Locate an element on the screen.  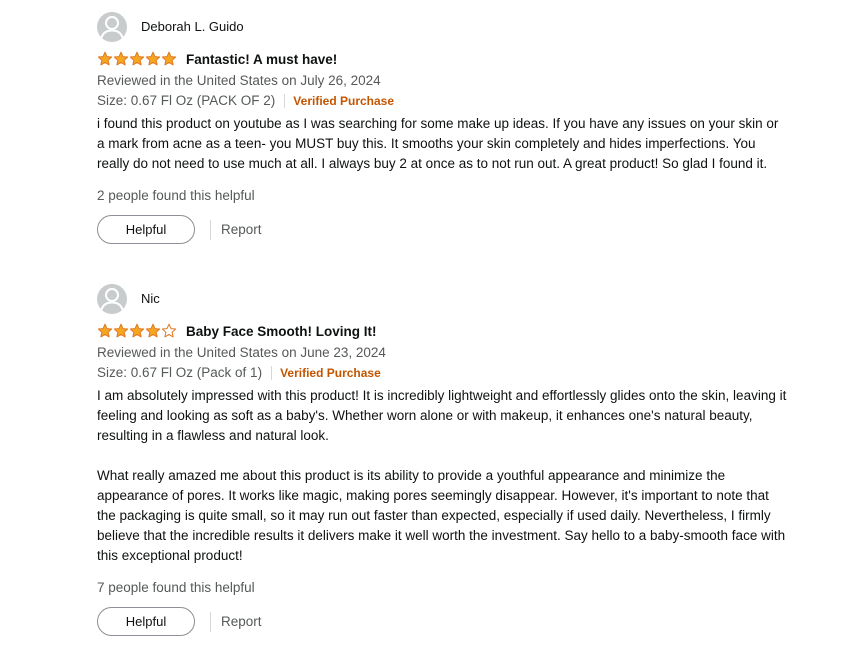
star-empty-icon is located at coordinates (169, 330).